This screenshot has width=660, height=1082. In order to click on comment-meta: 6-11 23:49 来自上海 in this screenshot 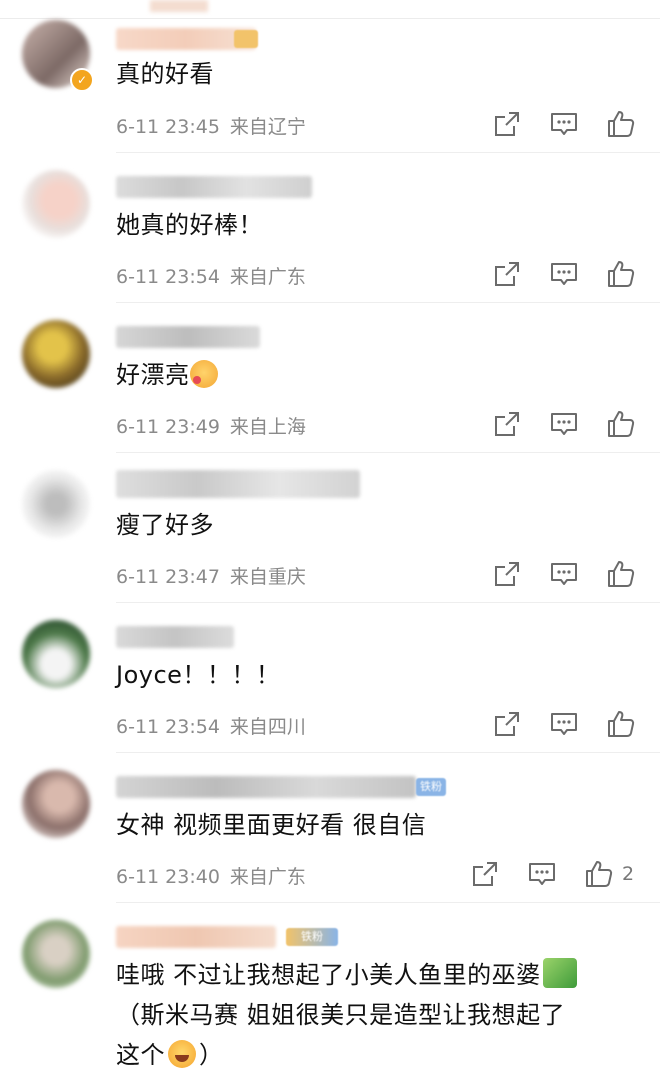, I will do `click(211, 425)`.